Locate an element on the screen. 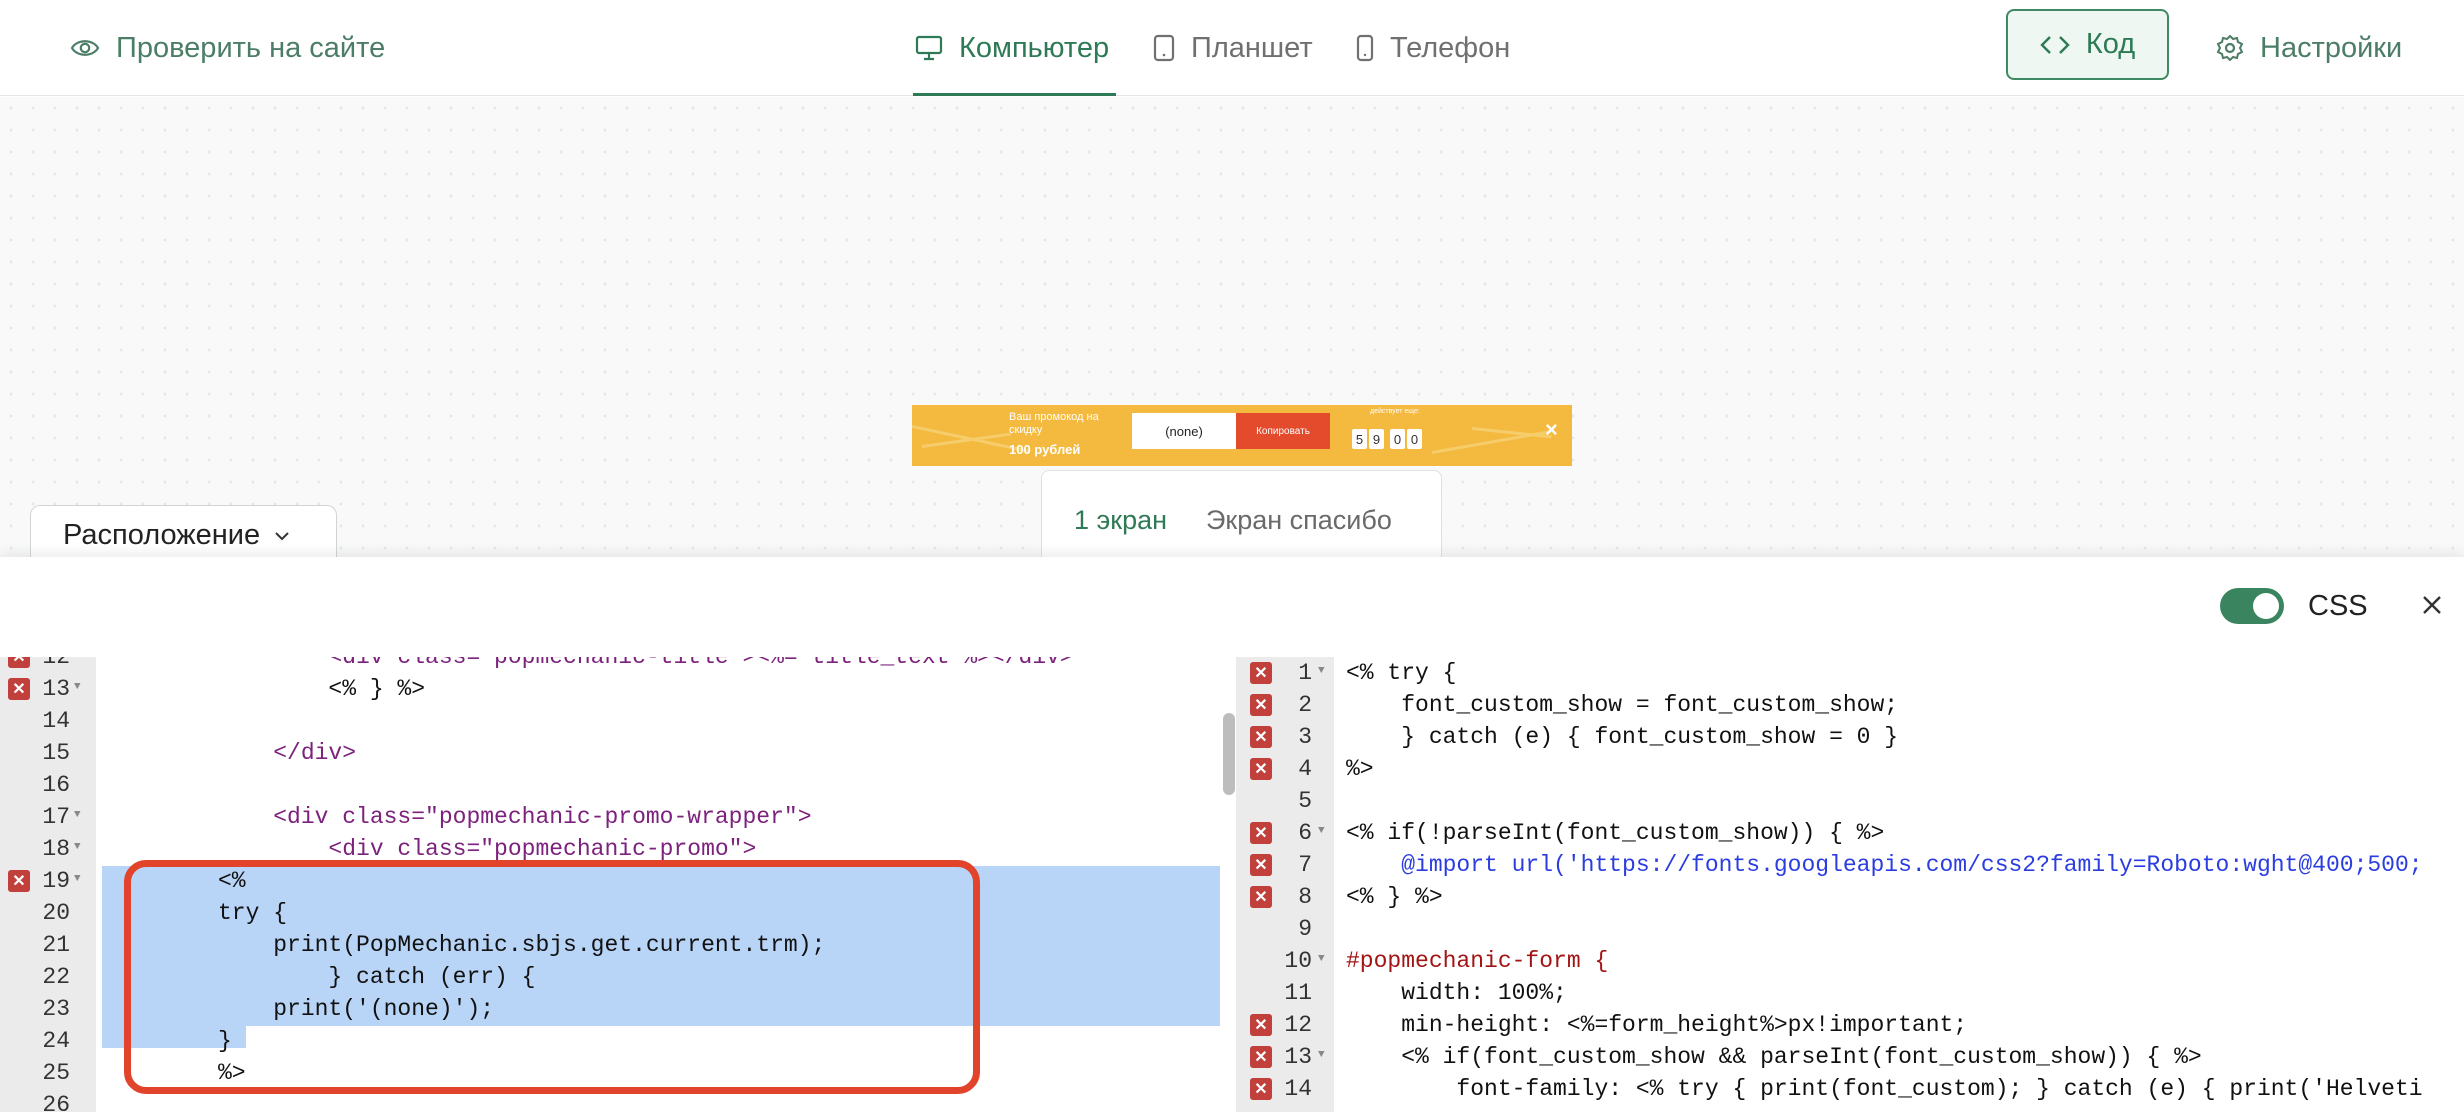 This screenshot has height=1112, width=2464. banner-promo-text: Ваш промокод на скидку 100 рублей is located at coordinates (1064, 433).